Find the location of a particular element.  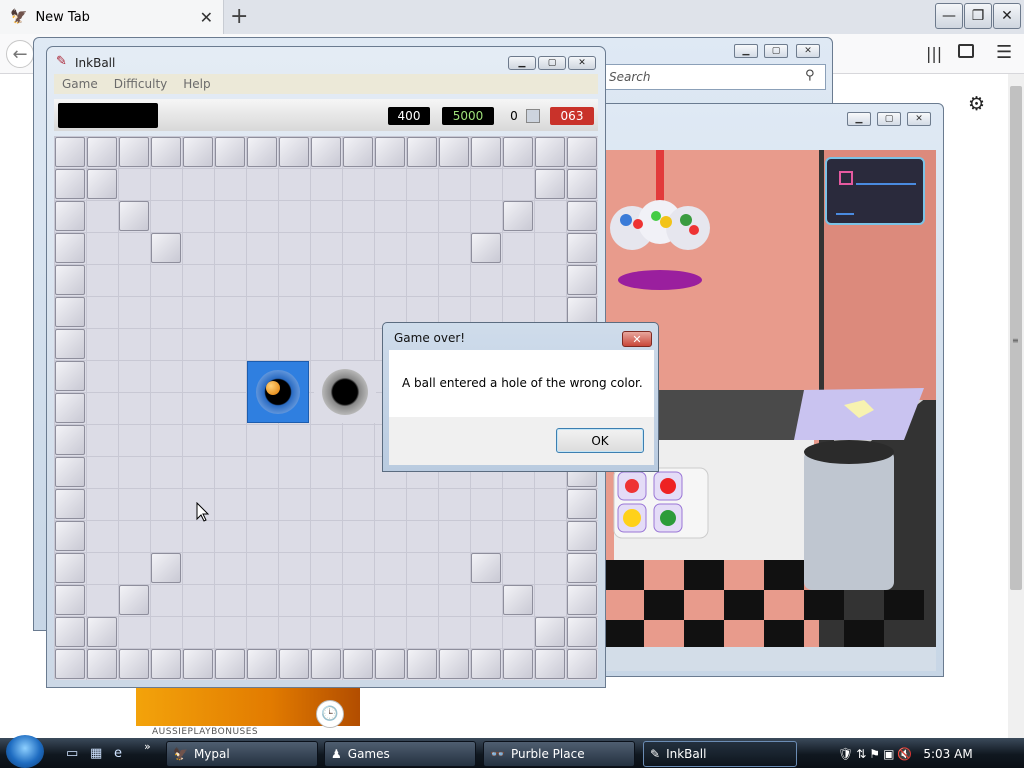

browser-minimize-button: — is located at coordinates (949, 16).